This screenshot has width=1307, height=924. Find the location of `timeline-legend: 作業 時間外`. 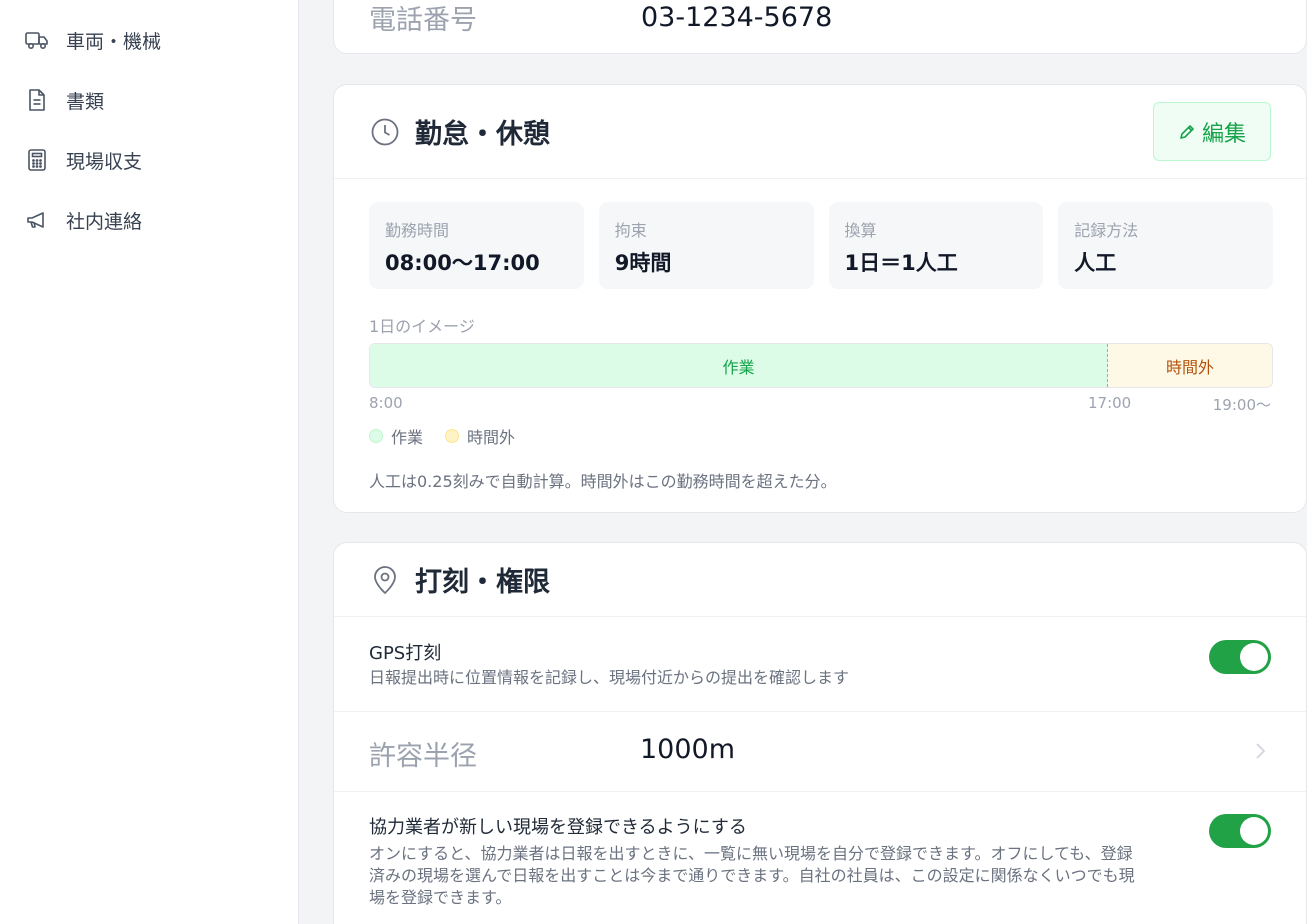

timeline-legend: 作業 時間外 is located at coordinates (453, 436).